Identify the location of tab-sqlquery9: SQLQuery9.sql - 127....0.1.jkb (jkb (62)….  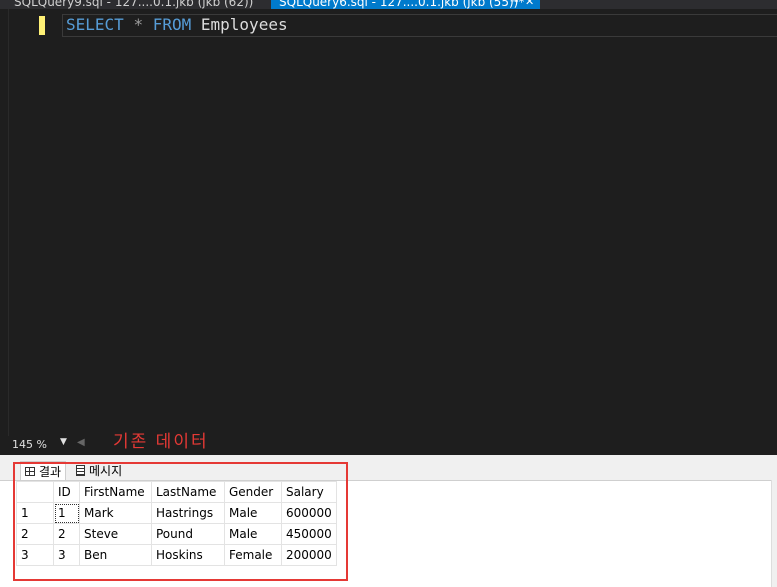
(133, 4).